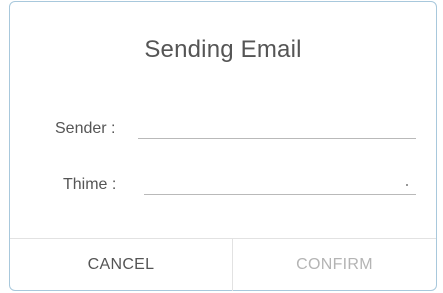 This screenshot has height=293, width=443. What do you see at coordinates (85, 128) in the screenshot?
I see `sender-label: Sender :` at bounding box center [85, 128].